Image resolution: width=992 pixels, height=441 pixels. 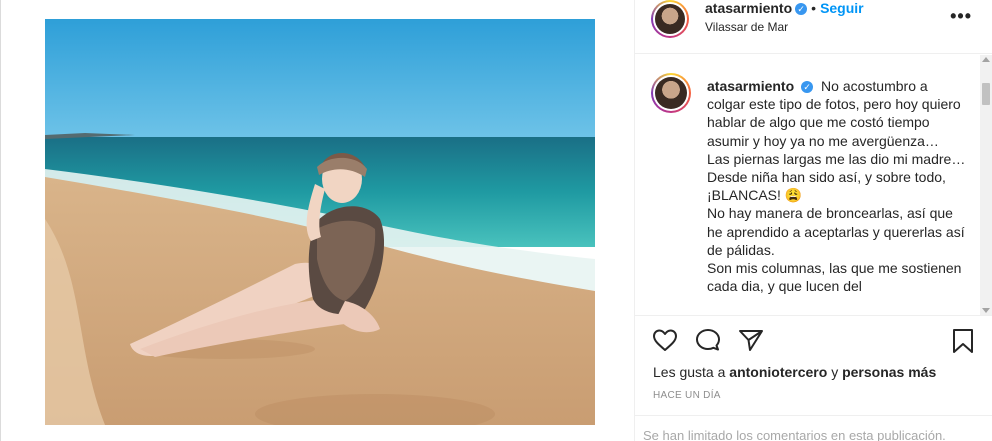 What do you see at coordinates (750, 86) in the screenshot?
I see `caption-username-link: atasarmiento` at bounding box center [750, 86].